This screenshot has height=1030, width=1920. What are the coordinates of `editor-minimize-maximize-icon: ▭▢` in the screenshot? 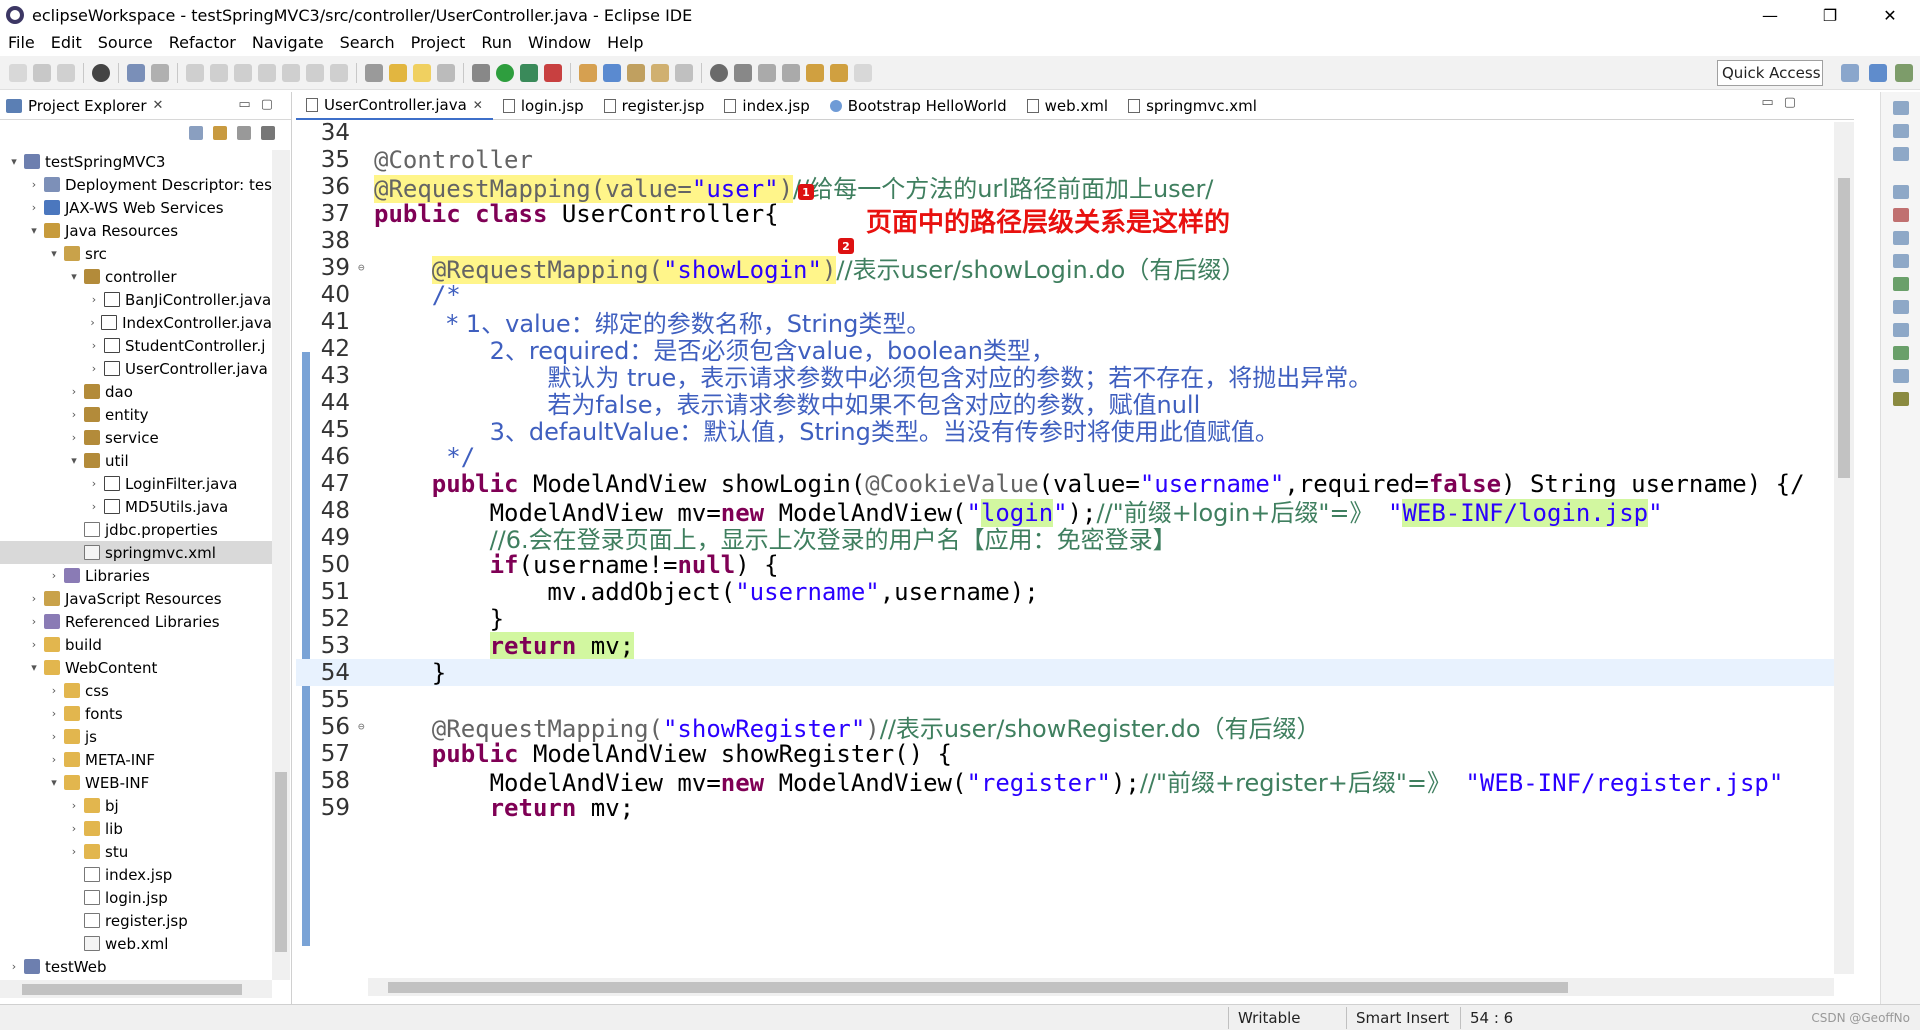 It's located at (1783, 102).